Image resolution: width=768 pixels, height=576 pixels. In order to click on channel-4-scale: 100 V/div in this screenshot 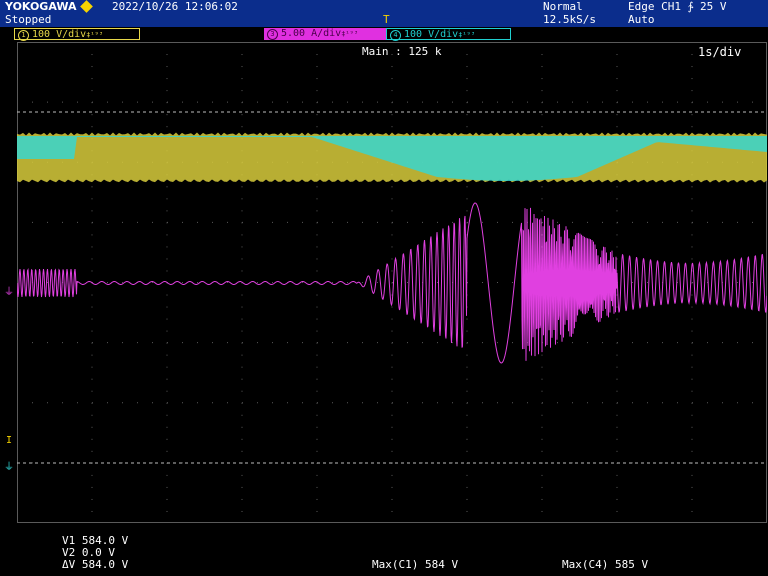, I will do `click(431, 34)`.